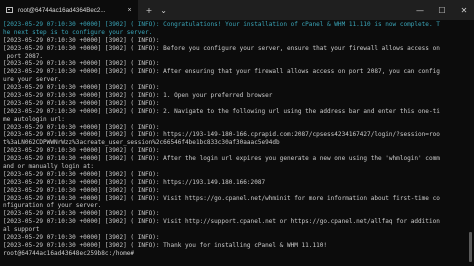 The height and width of the screenshot is (266, 474). Describe the element at coordinates (23, 56) in the screenshot. I see `output-line: port 2087.` at that location.